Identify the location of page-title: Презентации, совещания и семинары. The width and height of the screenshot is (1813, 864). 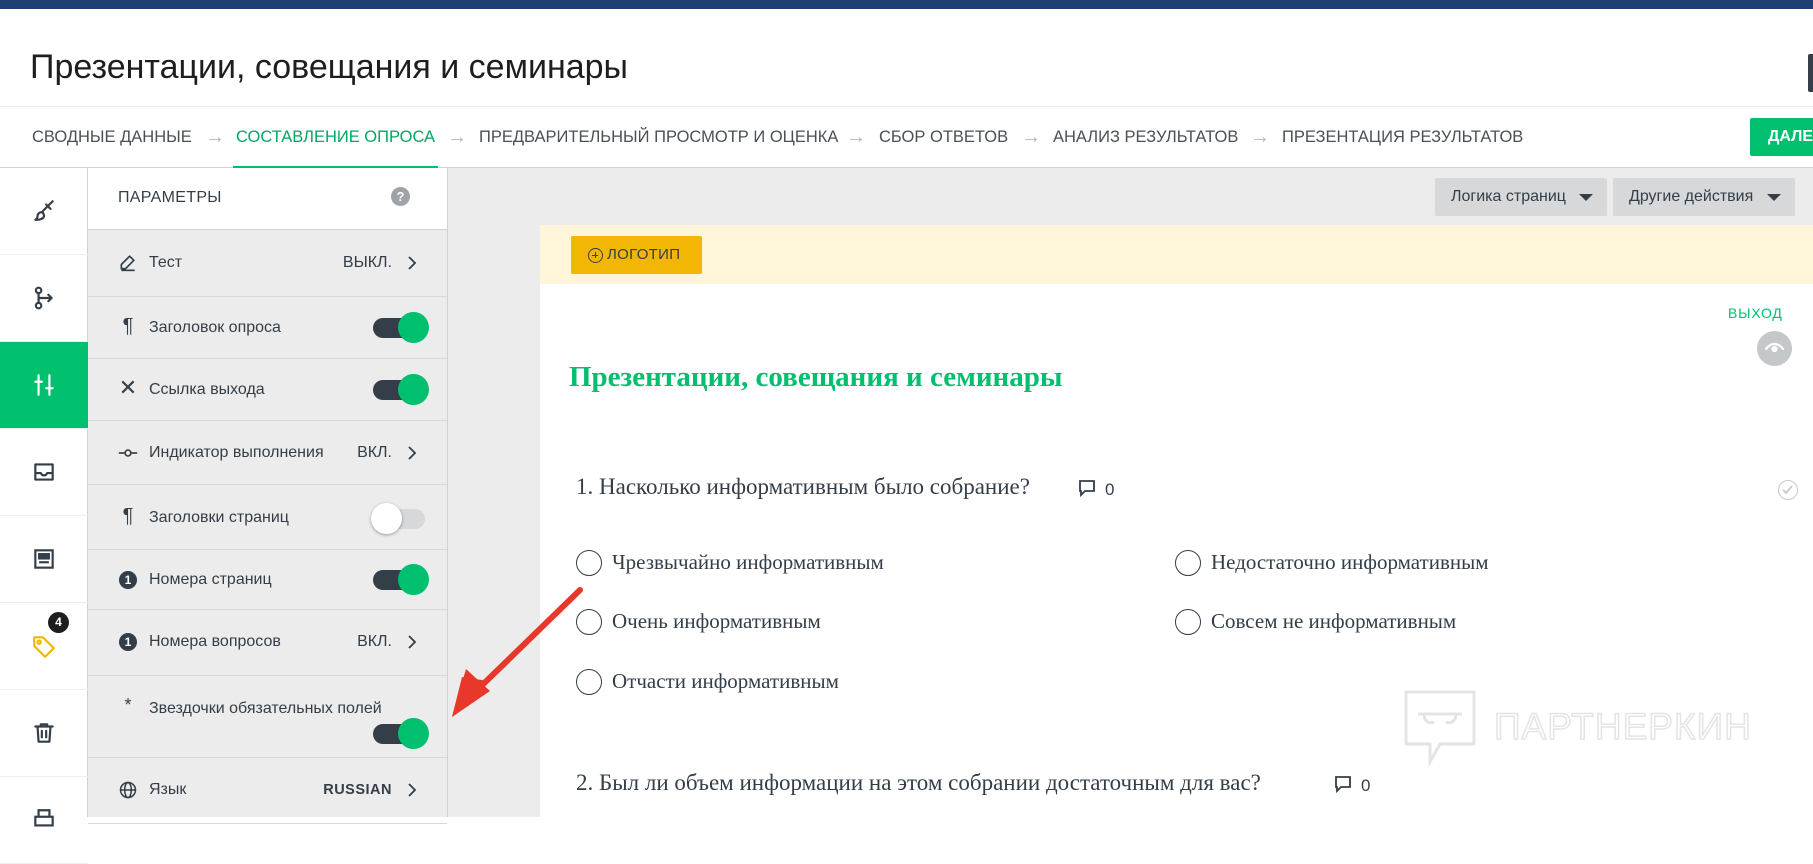
(329, 67).